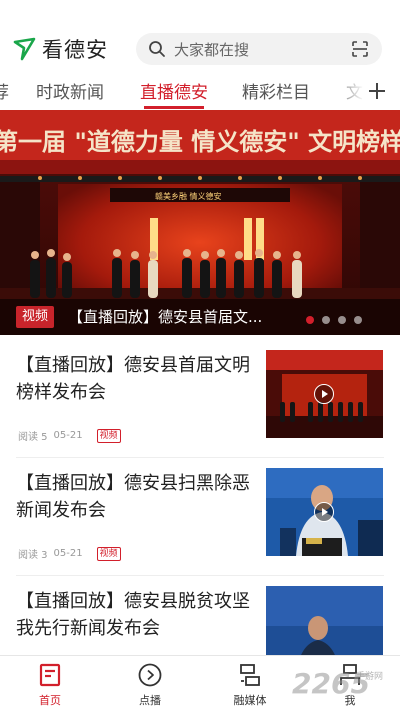 This screenshot has width=400, height=711. I want to click on app-name: 看德安, so click(75, 50).